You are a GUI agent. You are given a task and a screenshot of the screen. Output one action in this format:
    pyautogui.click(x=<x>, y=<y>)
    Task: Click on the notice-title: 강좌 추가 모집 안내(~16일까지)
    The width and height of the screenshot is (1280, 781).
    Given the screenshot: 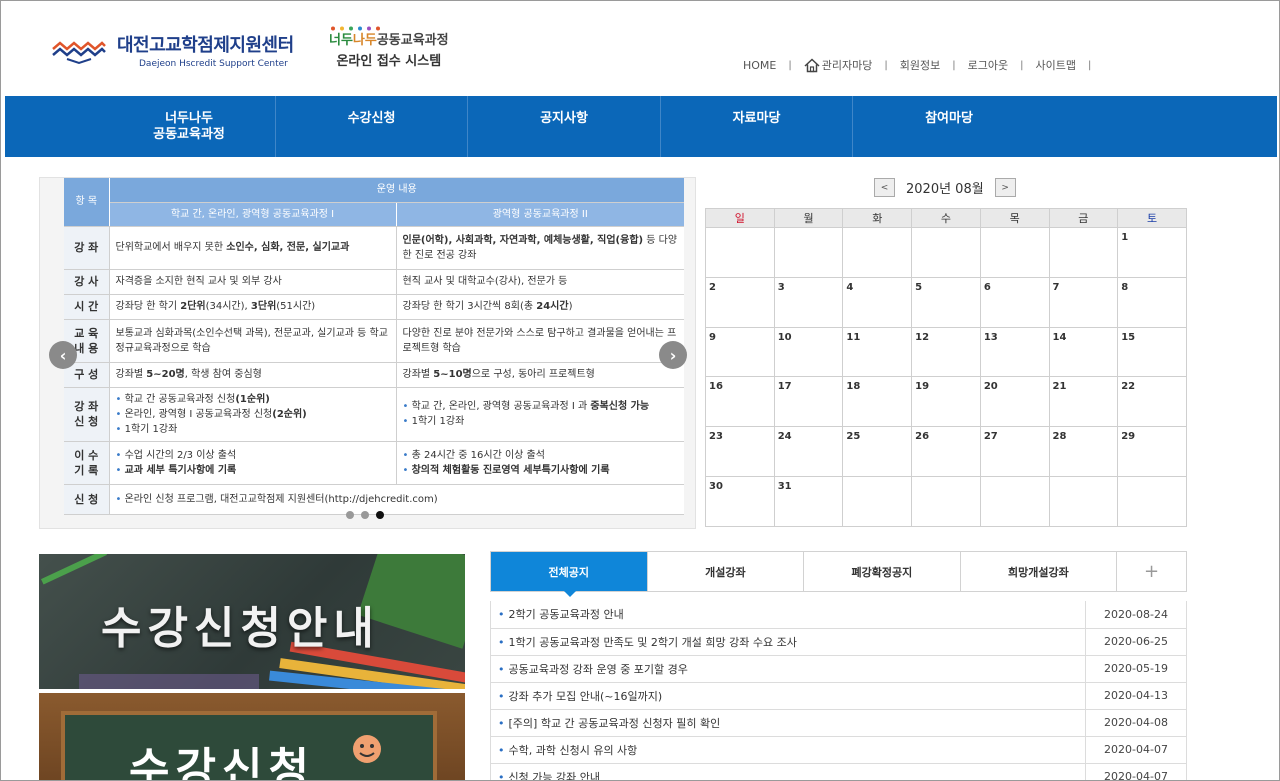 What is the action you would take?
    pyautogui.click(x=586, y=696)
    